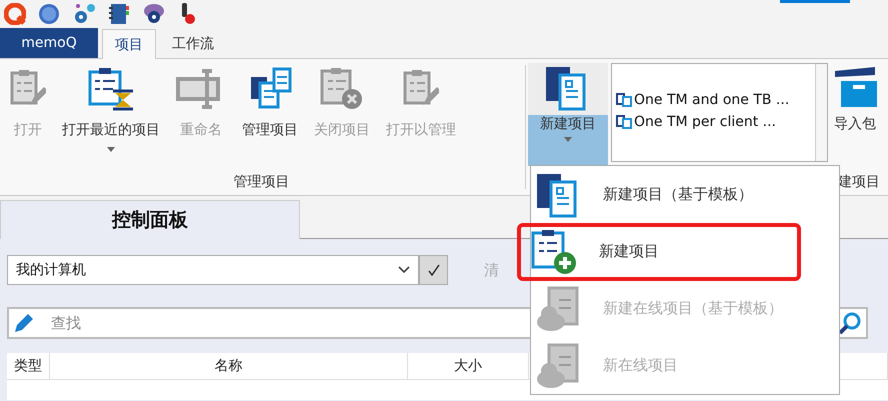 This screenshot has height=401, width=888. Describe the element at coordinates (213, 270) in the screenshot. I see `location-dropdown: 我的计算机` at that location.